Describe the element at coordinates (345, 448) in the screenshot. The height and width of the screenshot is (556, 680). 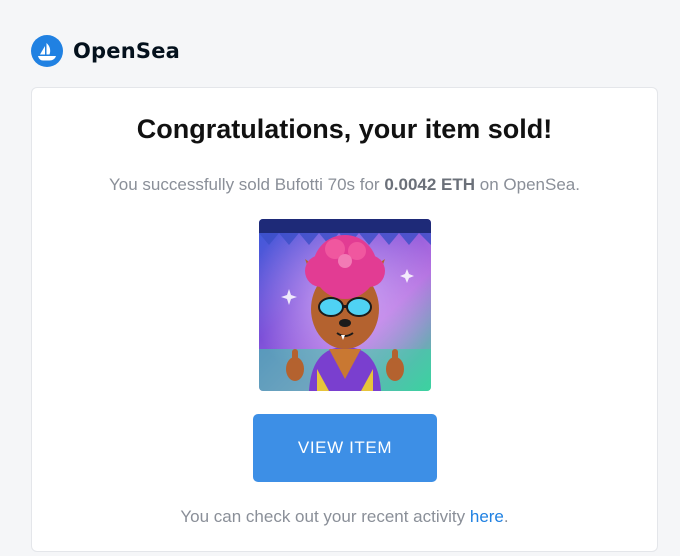
I see `view-item-button: VIEW ITEM` at that location.